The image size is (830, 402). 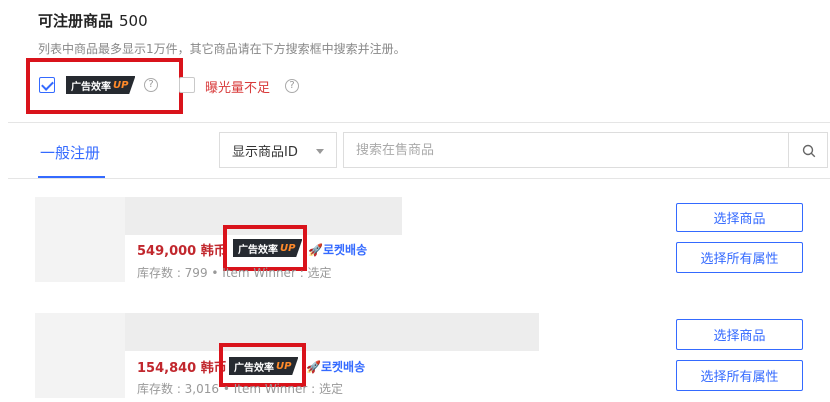 What do you see at coordinates (419, 122) in the screenshot?
I see `filter-divider` at bounding box center [419, 122].